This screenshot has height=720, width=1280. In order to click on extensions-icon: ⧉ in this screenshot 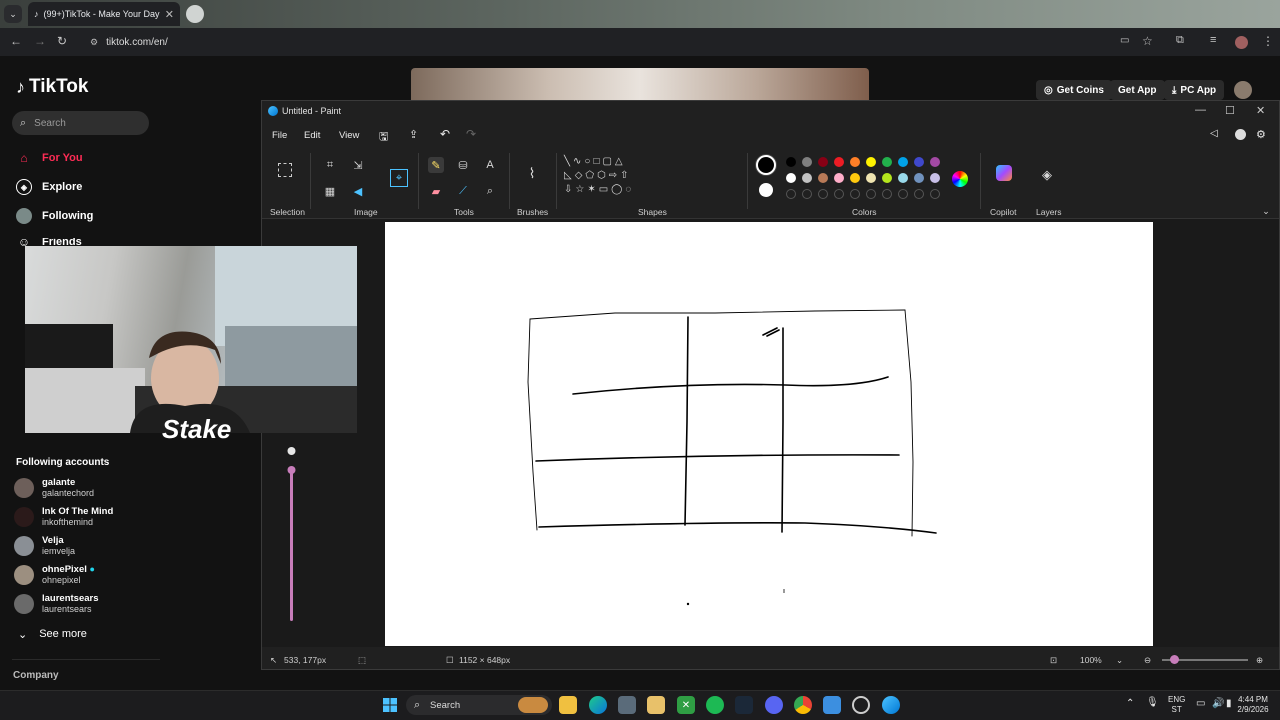, I will do `click(1180, 40)`.